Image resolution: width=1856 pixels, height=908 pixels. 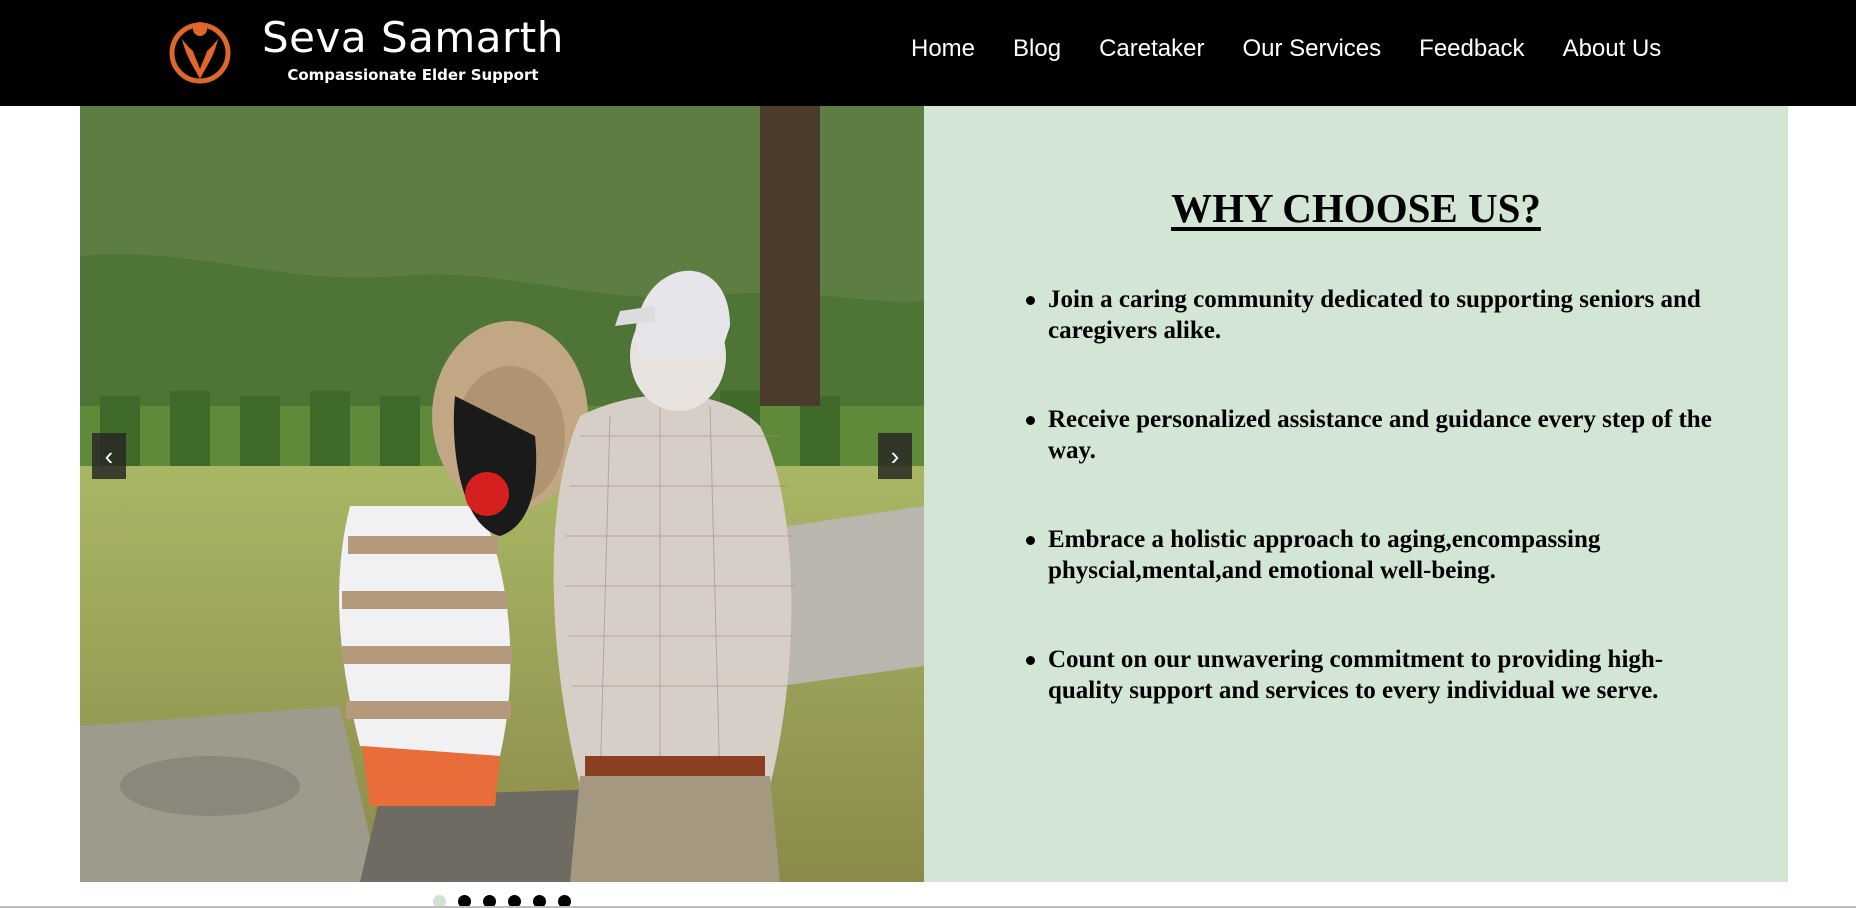 I want to click on nav-caretaker: Caretaker, so click(x=1151, y=49).